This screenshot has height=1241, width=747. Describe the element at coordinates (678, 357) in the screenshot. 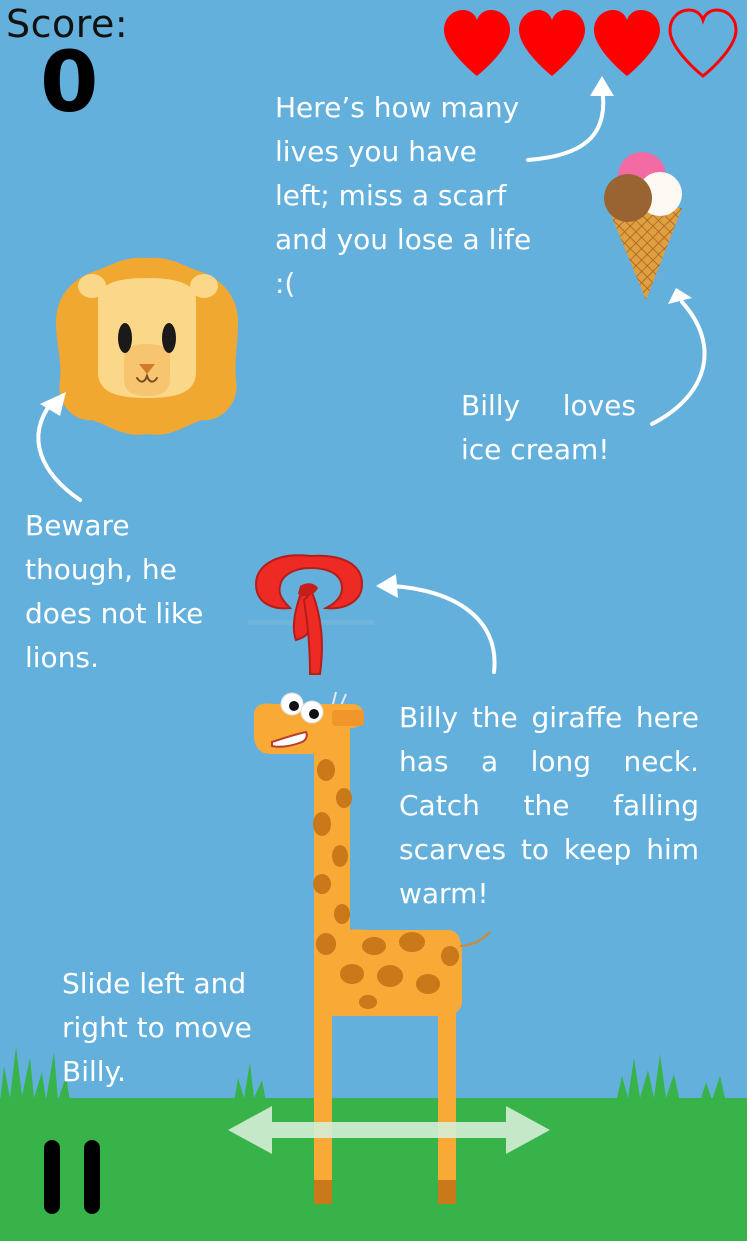

I see `arrow-to-ice-cream` at that location.